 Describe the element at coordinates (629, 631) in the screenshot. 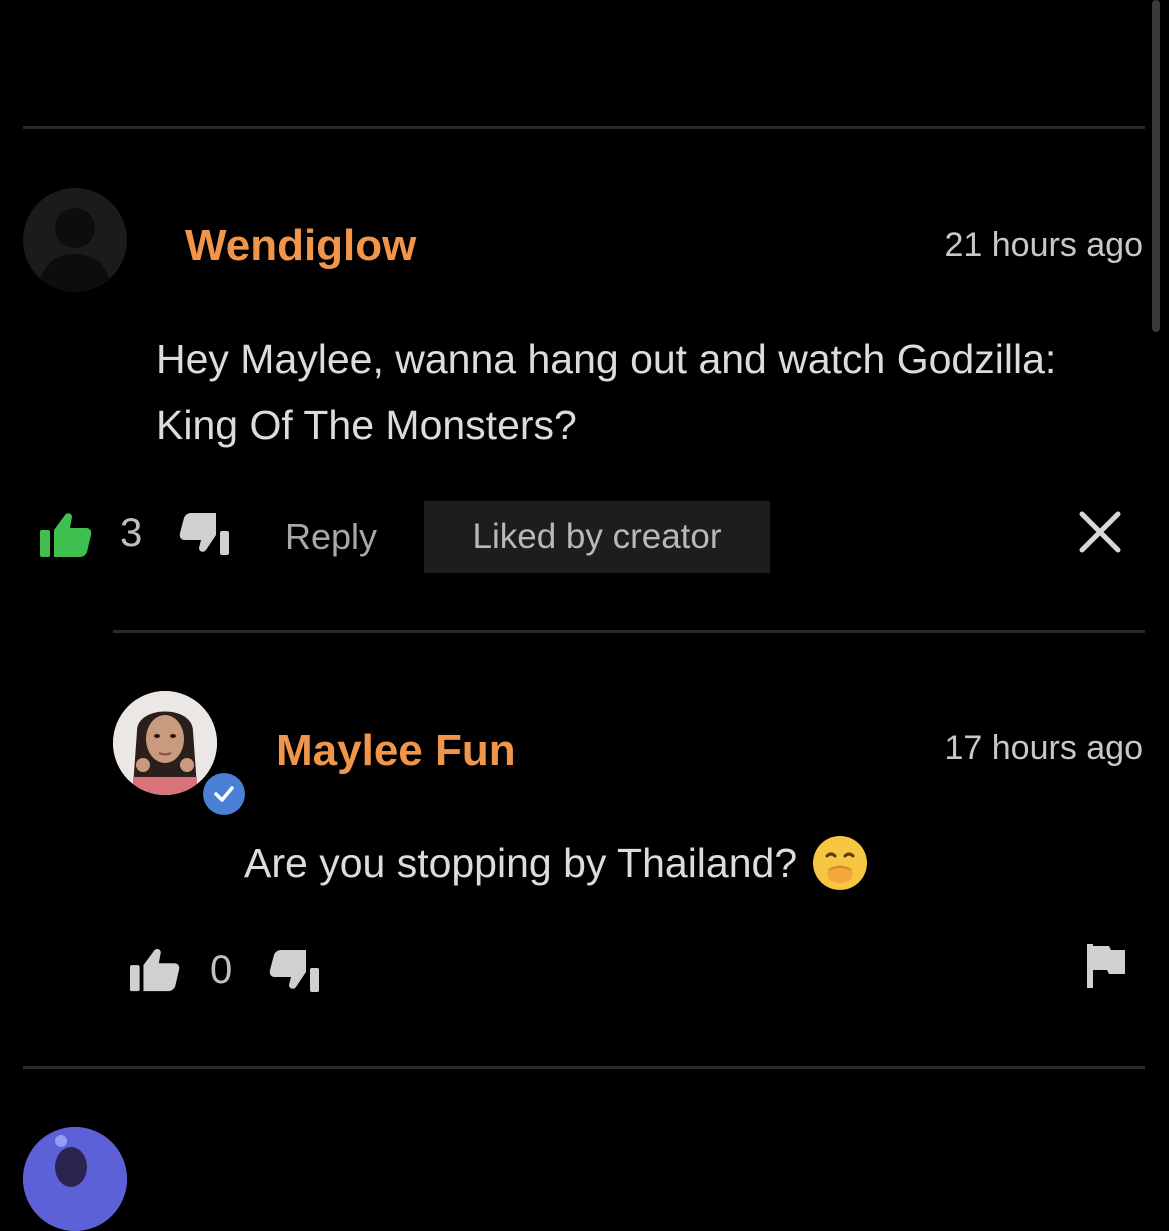

I see `reply-divider` at that location.